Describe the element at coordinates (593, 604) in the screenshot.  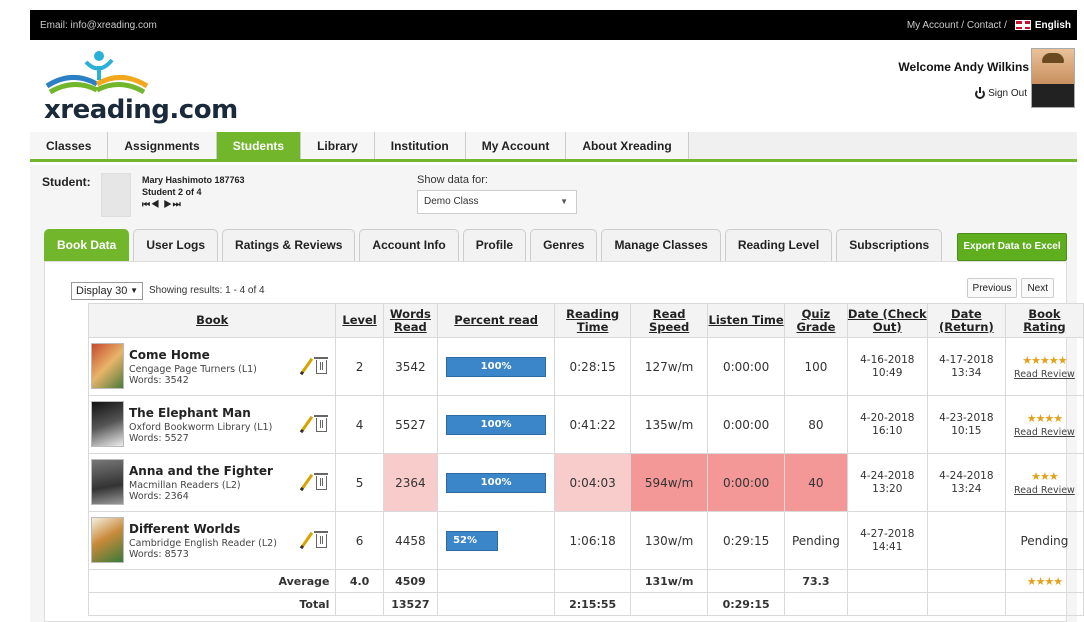
I see `total-reading-time: 2:15:55` at that location.